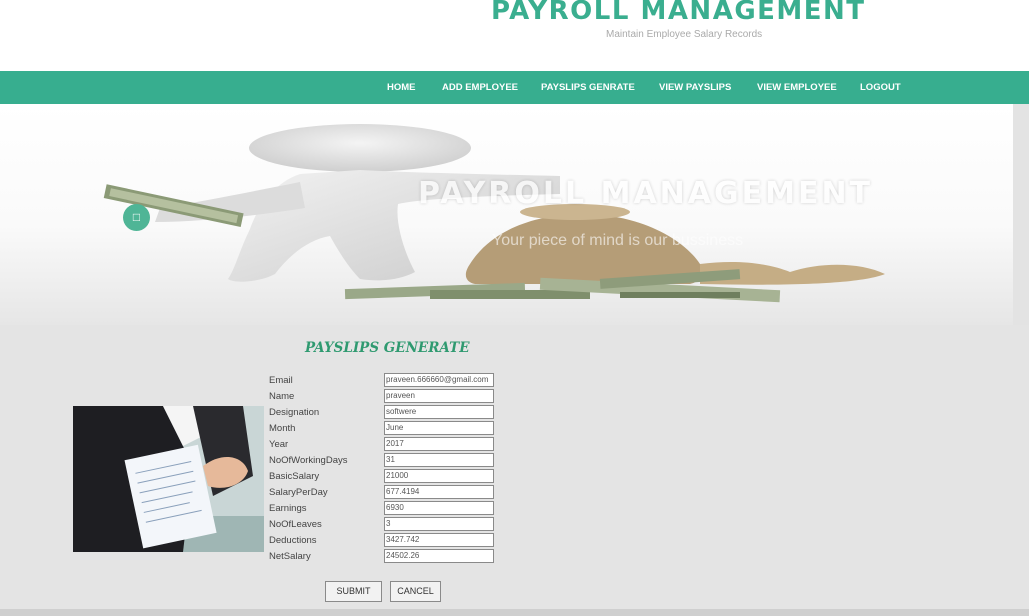 The height and width of the screenshot is (616, 1029). Describe the element at coordinates (684, 34) in the screenshot. I see `site-subtitle: Maintain Employee Salary Records` at that location.